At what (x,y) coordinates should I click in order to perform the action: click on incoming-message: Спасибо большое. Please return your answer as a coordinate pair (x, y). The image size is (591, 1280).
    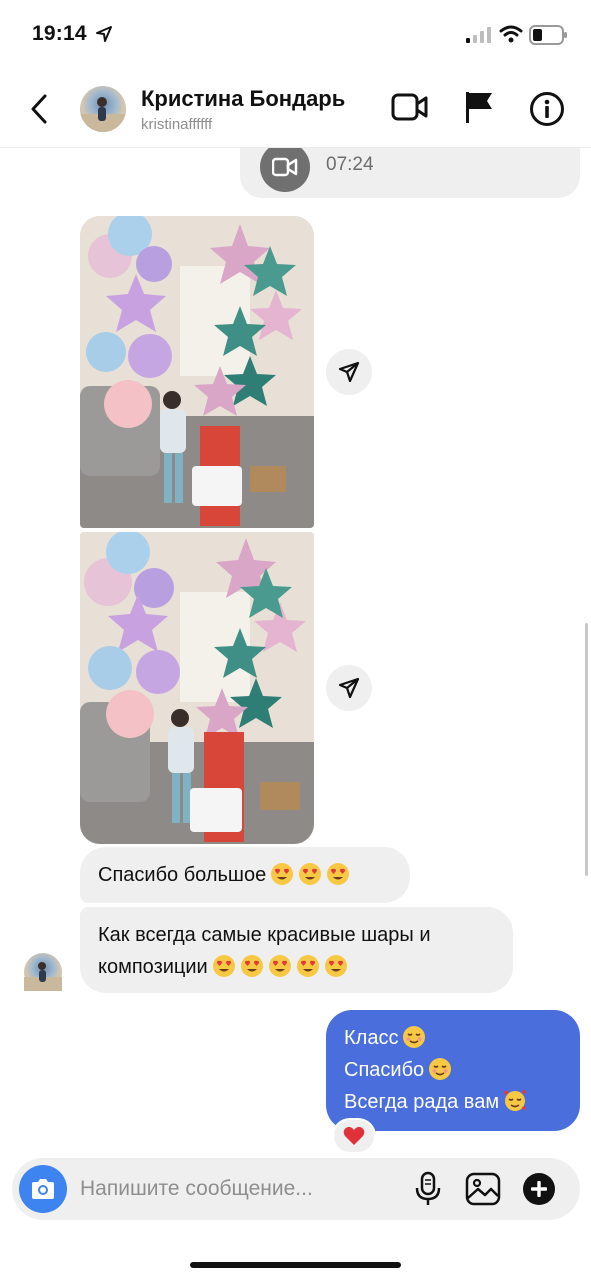
    Looking at the image, I should click on (245, 875).